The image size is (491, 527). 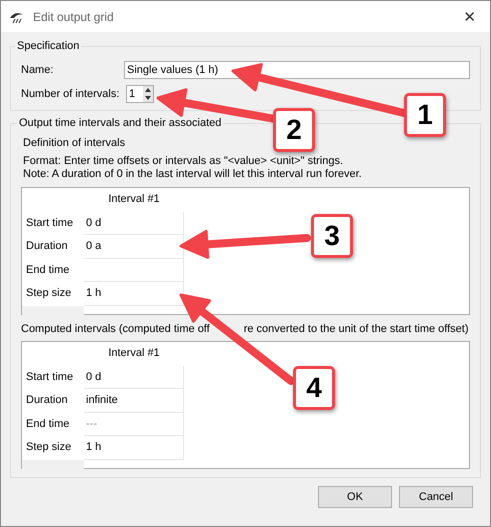 I want to click on close-button: ✕, so click(x=469, y=17).